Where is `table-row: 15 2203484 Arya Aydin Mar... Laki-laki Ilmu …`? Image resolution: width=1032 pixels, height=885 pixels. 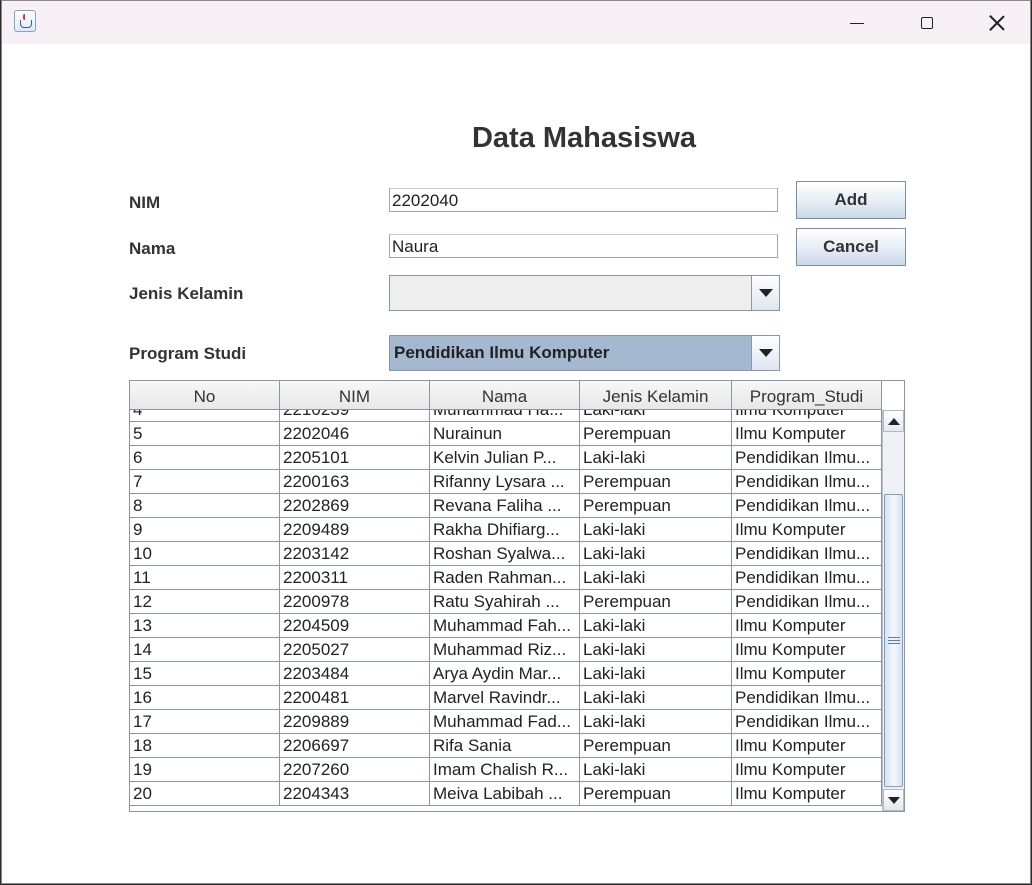
table-row: 15 2203484 Arya Aydin Mar... Laki-laki Ilmu … is located at coordinates (506, 674).